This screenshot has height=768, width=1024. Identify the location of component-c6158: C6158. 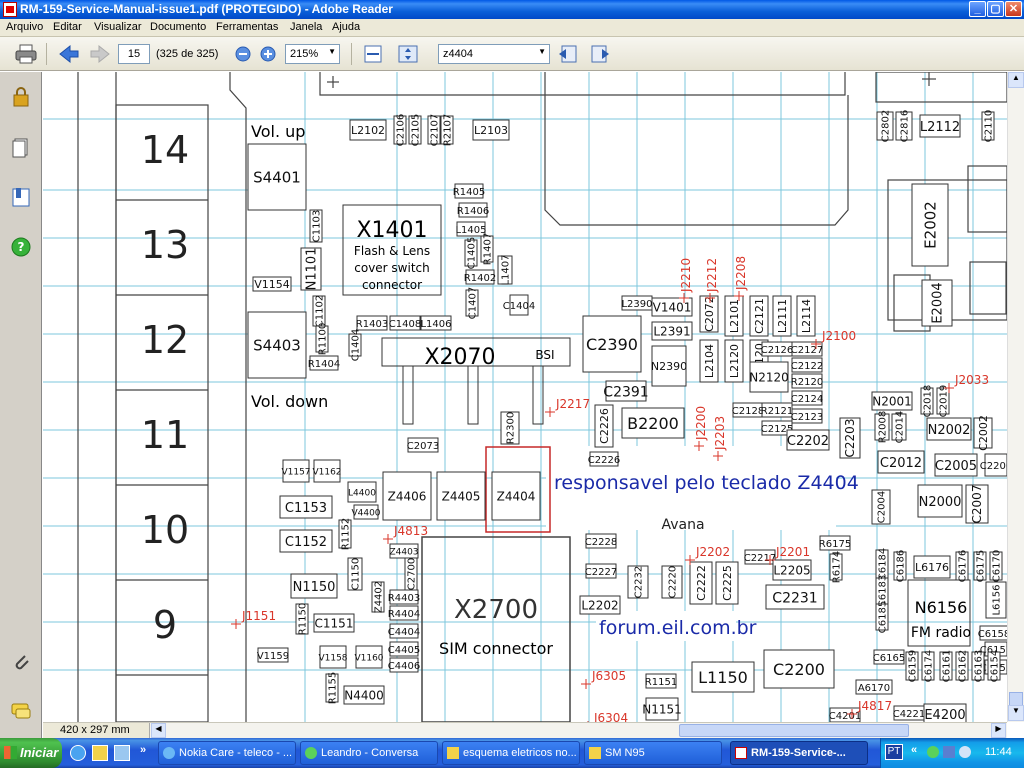
(992, 633).